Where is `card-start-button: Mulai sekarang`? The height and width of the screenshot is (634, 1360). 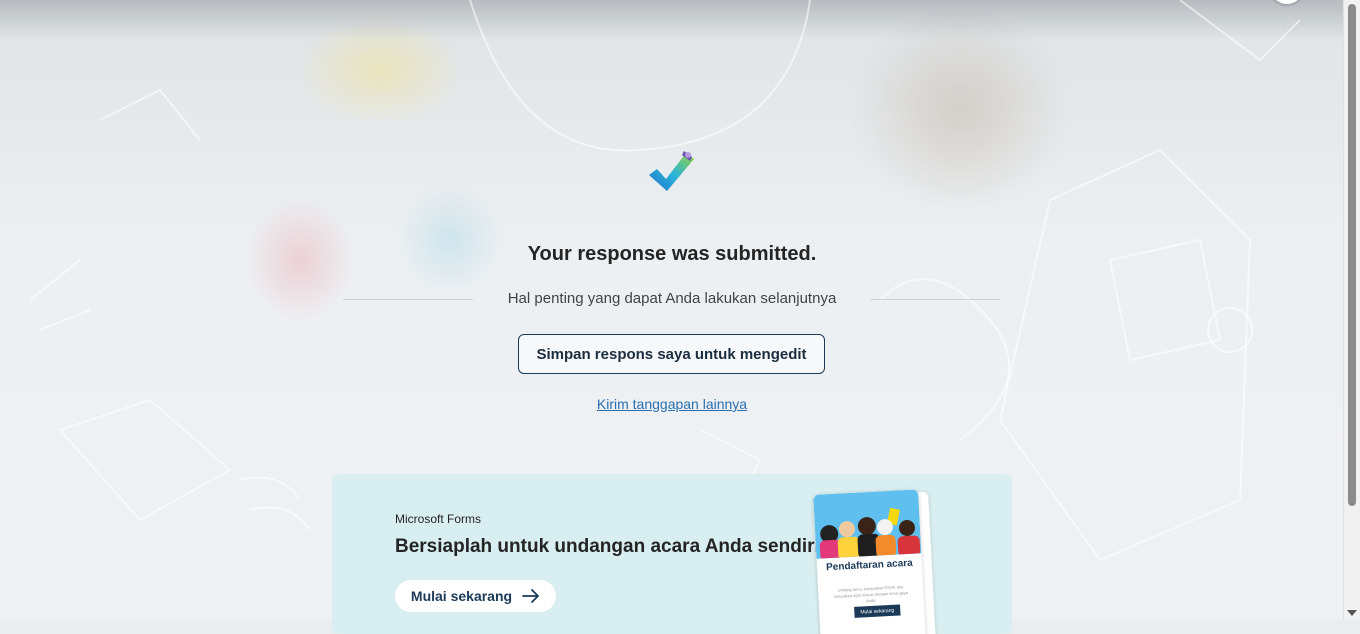 card-start-button: Mulai sekarang is located at coordinates (877, 611).